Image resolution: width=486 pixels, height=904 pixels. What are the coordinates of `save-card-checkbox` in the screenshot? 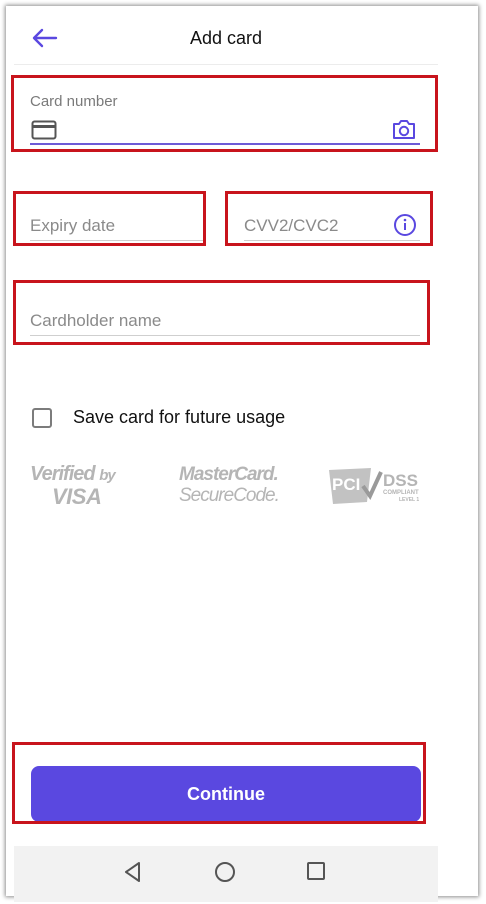 It's located at (42, 418).